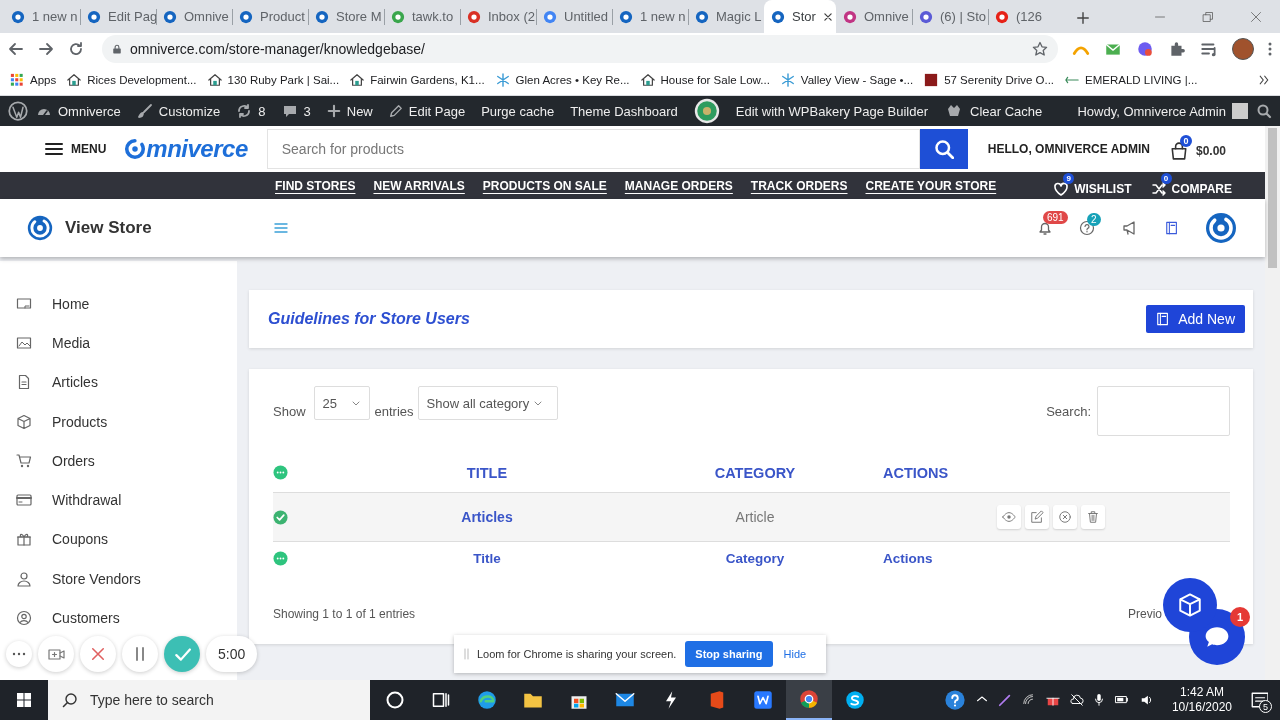 The image size is (1280, 720). Describe the element at coordinates (118, 461) in the screenshot. I see `sidebar-item: Orders` at that location.